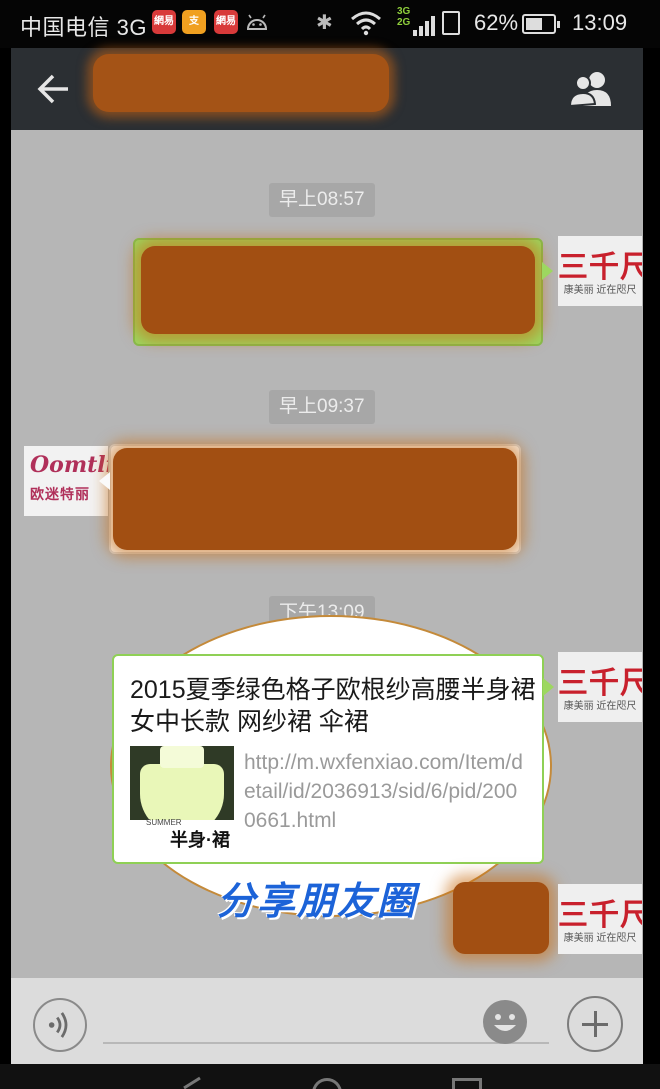  What do you see at coordinates (53, 89) in the screenshot?
I see `arrow-left-icon` at bounding box center [53, 89].